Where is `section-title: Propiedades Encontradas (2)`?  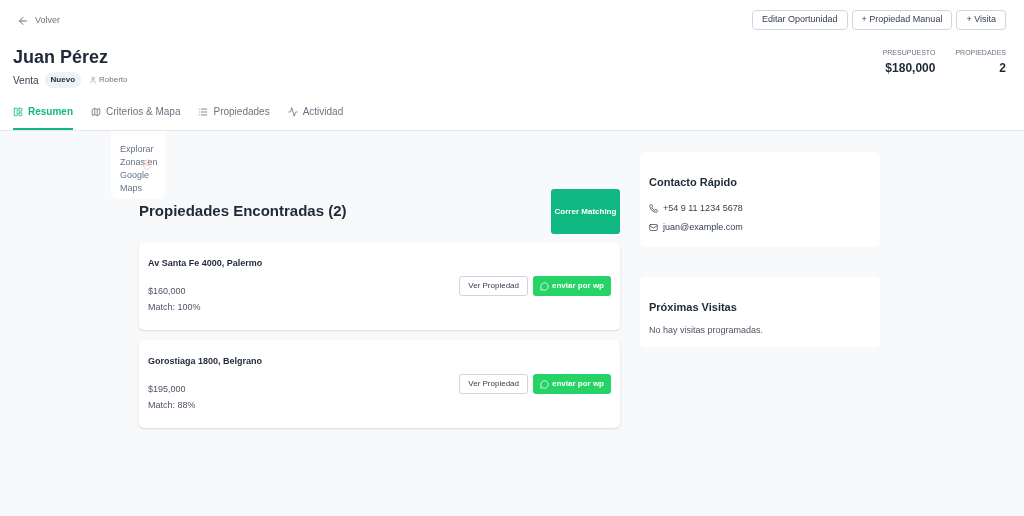
section-title: Propiedades Encontradas (2) is located at coordinates (243, 211).